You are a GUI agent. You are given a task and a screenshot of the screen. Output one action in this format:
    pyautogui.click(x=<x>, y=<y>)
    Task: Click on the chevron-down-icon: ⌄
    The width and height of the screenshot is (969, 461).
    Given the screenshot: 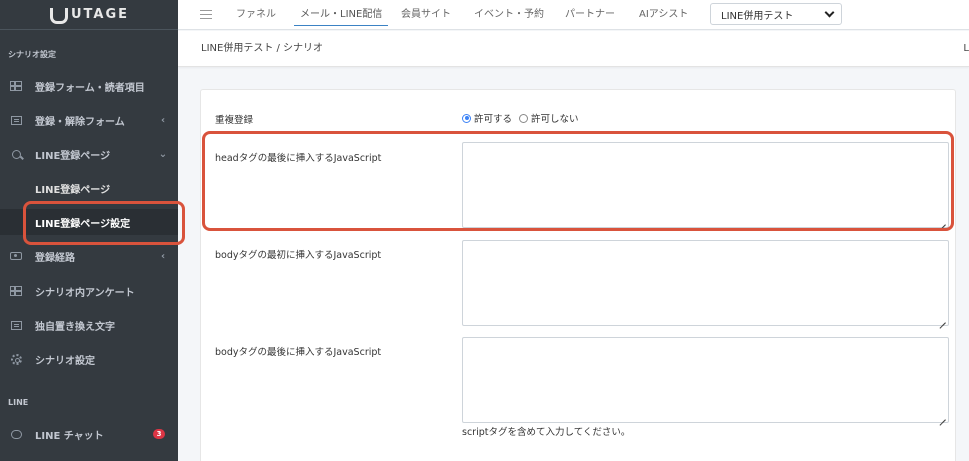 What is the action you would take?
    pyautogui.click(x=163, y=154)
    